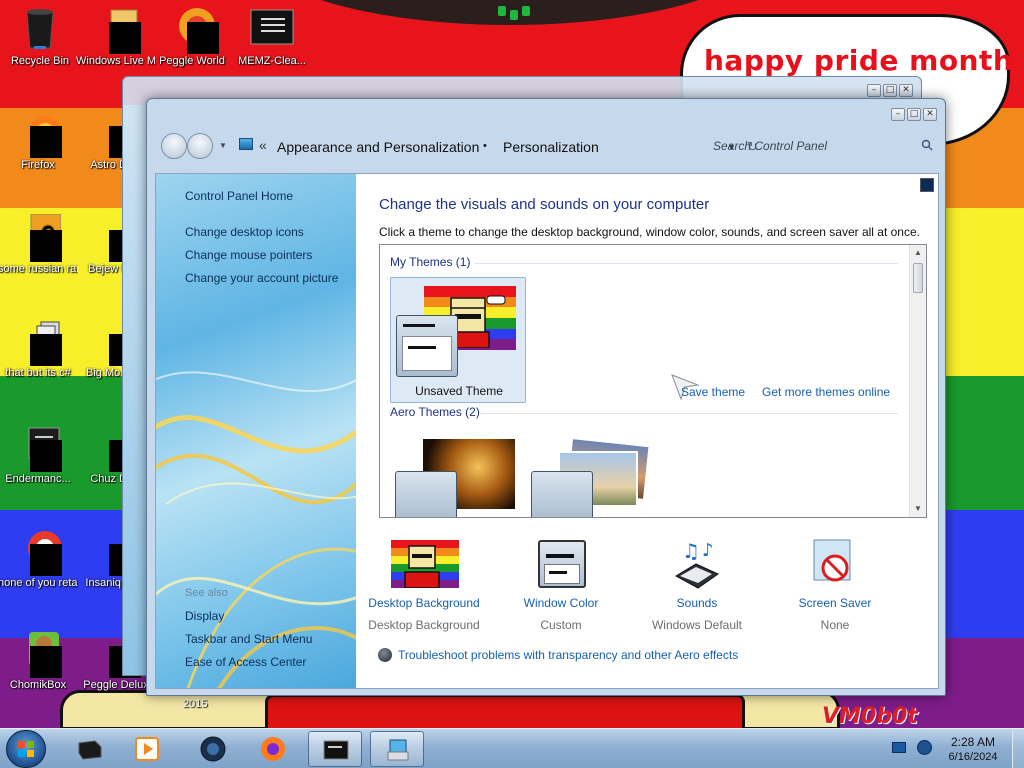 This screenshot has width=1024, height=768. I want to click on desktop-background-setting: Desktop Background Desktop Background, so click(424, 585).